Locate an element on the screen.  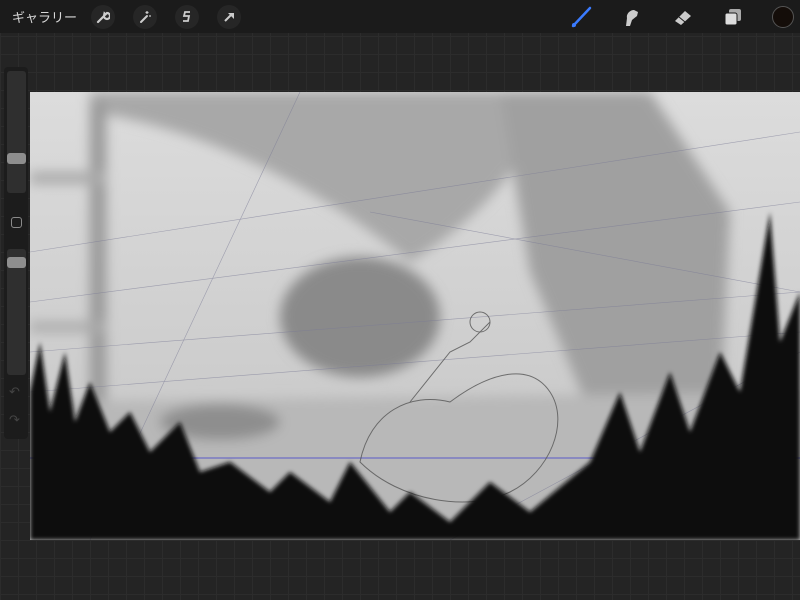
transform-button is located at coordinates (229, 16).